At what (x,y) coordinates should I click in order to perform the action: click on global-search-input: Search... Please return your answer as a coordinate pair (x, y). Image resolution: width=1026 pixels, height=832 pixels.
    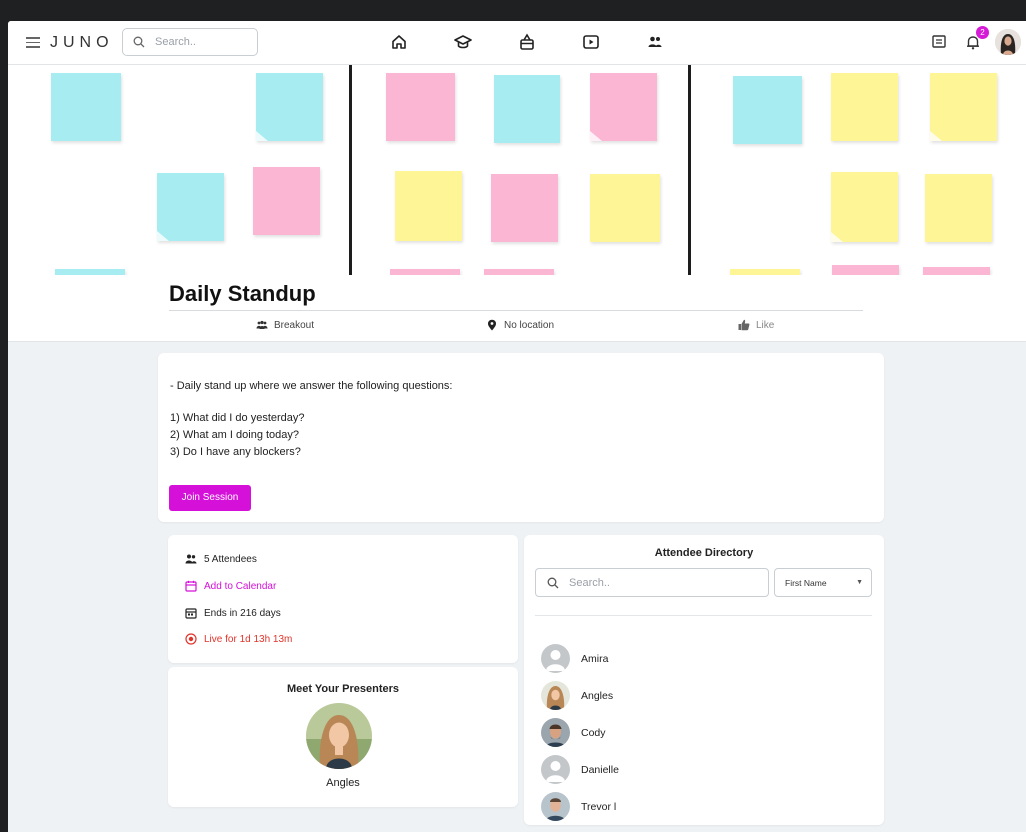
    Looking at the image, I should click on (190, 42).